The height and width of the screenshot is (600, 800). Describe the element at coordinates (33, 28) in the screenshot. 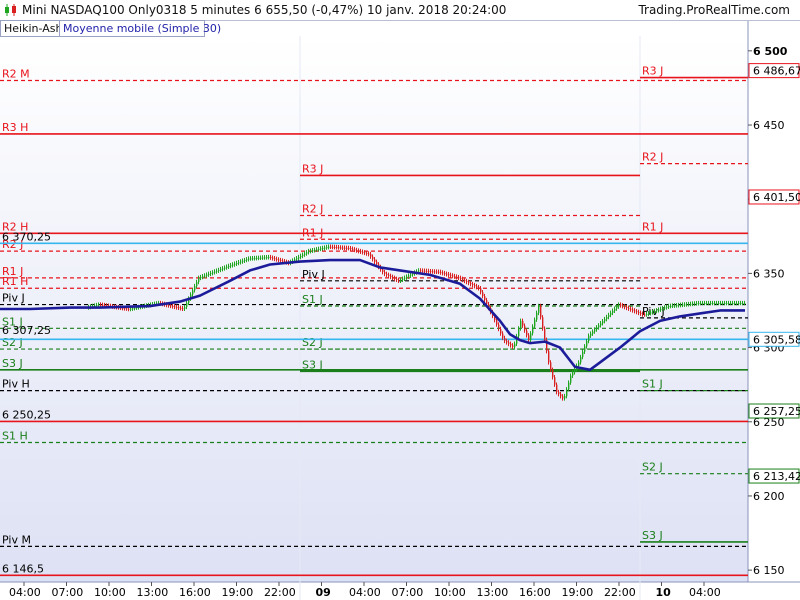

I see `tab-heikin-ashi: Heikin-Ashi` at that location.